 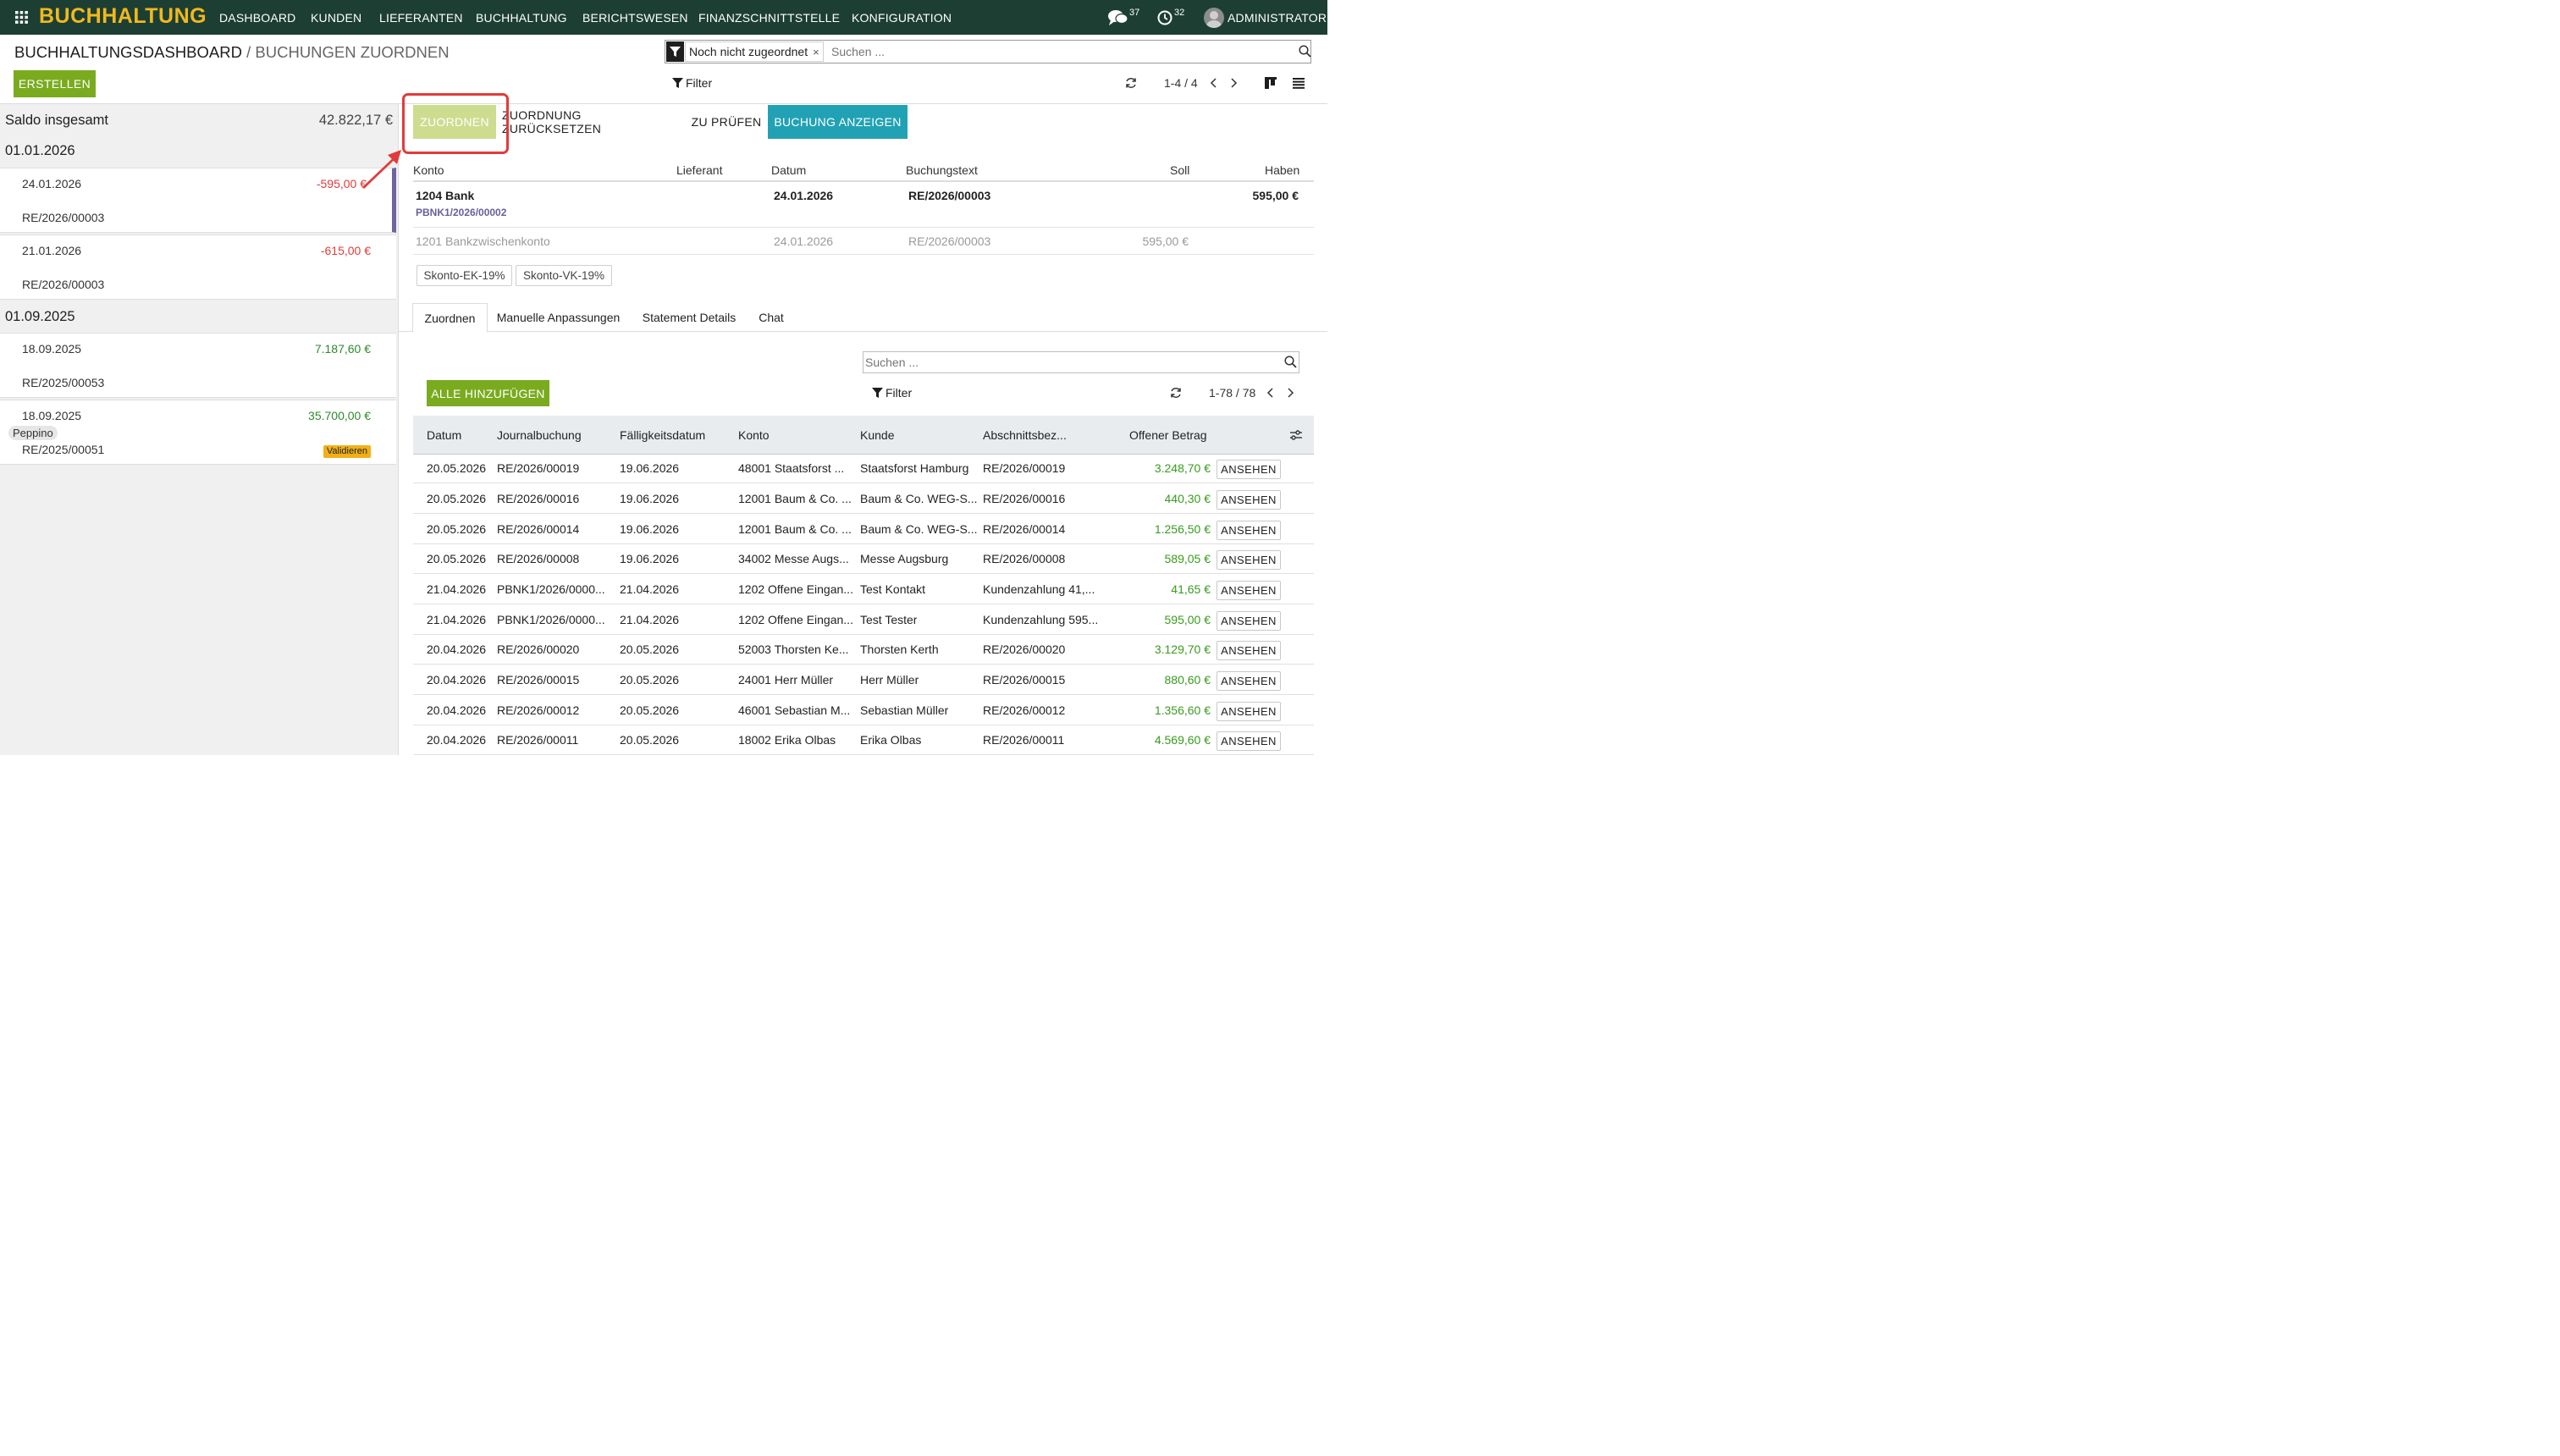 I want to click on nav-finanzschnittstelle: FINANZSCHNITTSTELLE, so click(x=769, y=18).